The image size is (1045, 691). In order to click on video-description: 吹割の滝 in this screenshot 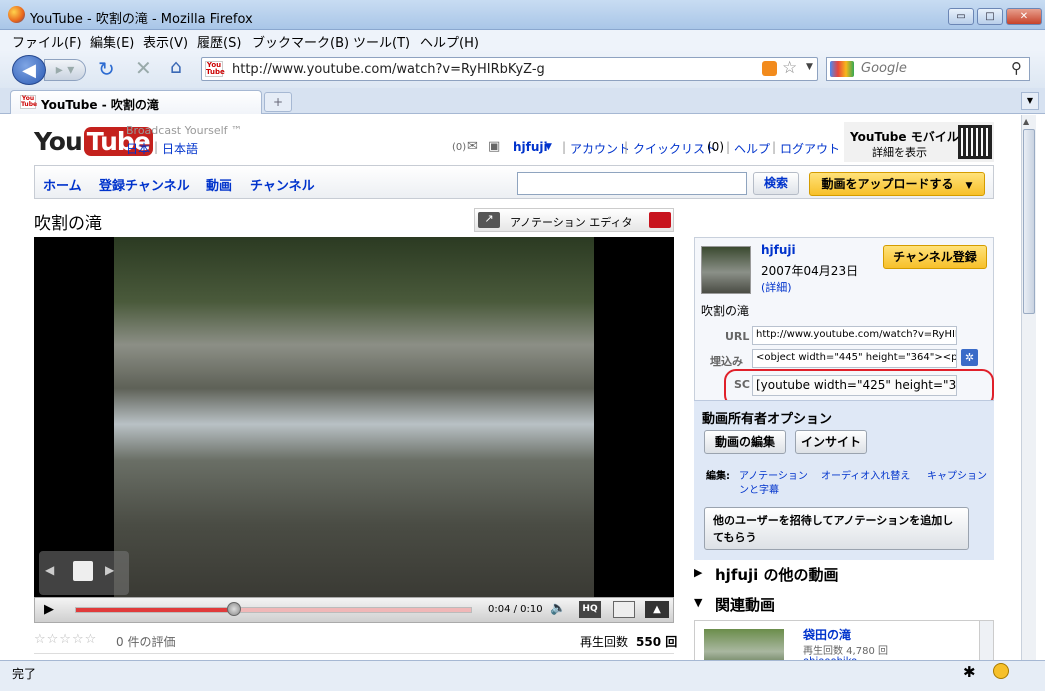, I will do `click(725, 311)`.